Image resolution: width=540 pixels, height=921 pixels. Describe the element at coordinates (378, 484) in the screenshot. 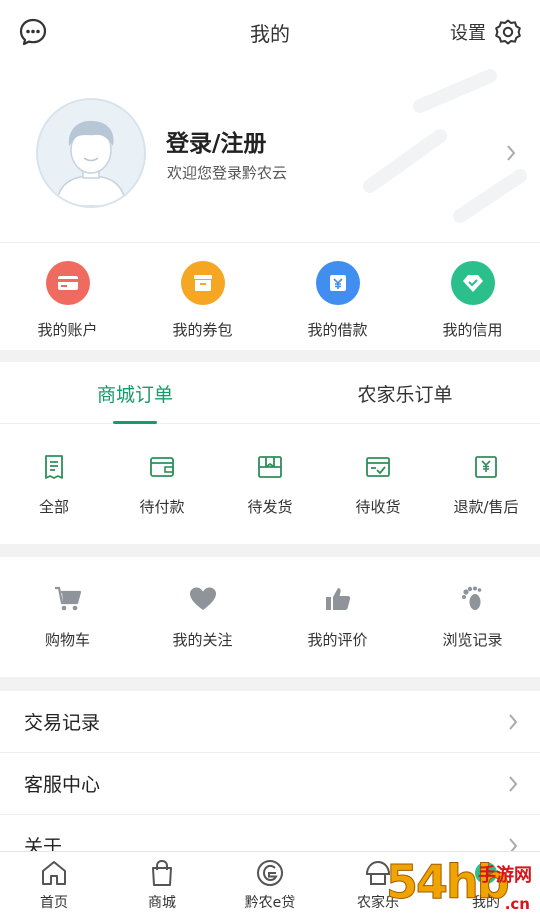

I see `order-pending-receipt-button: 待收货` at that location.